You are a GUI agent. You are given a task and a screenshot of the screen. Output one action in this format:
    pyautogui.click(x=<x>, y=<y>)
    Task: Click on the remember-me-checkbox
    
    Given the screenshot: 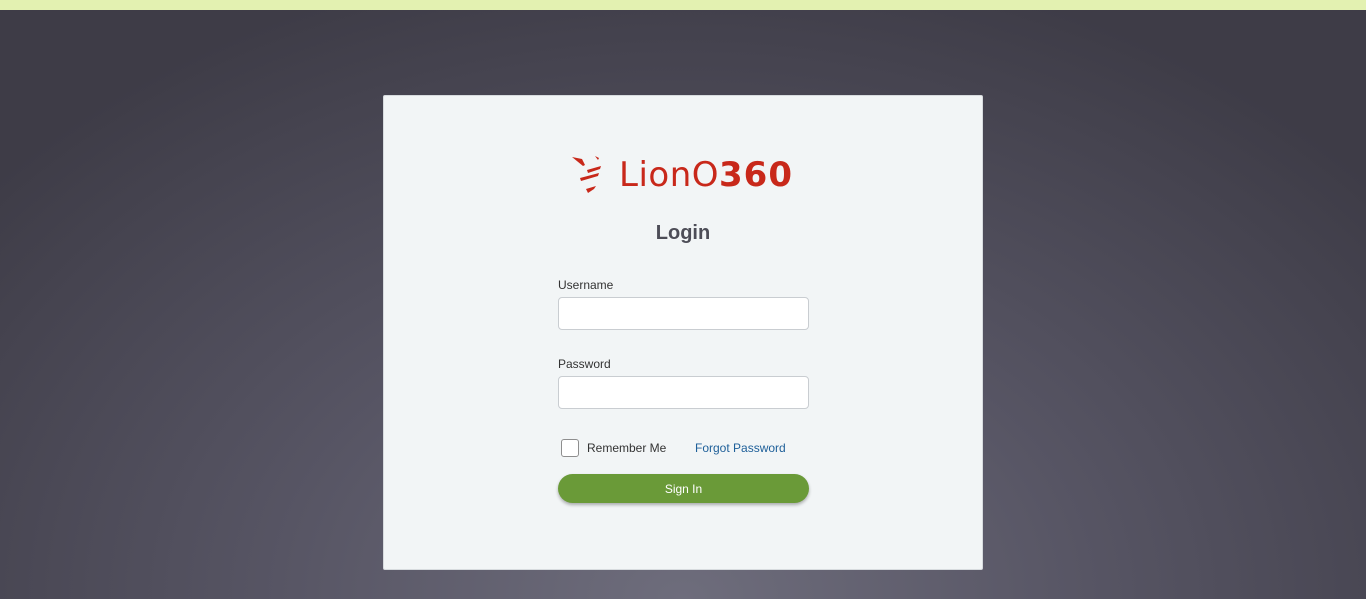 What is the action you would take?
    pyautogui.click(x=570, y=448)
    